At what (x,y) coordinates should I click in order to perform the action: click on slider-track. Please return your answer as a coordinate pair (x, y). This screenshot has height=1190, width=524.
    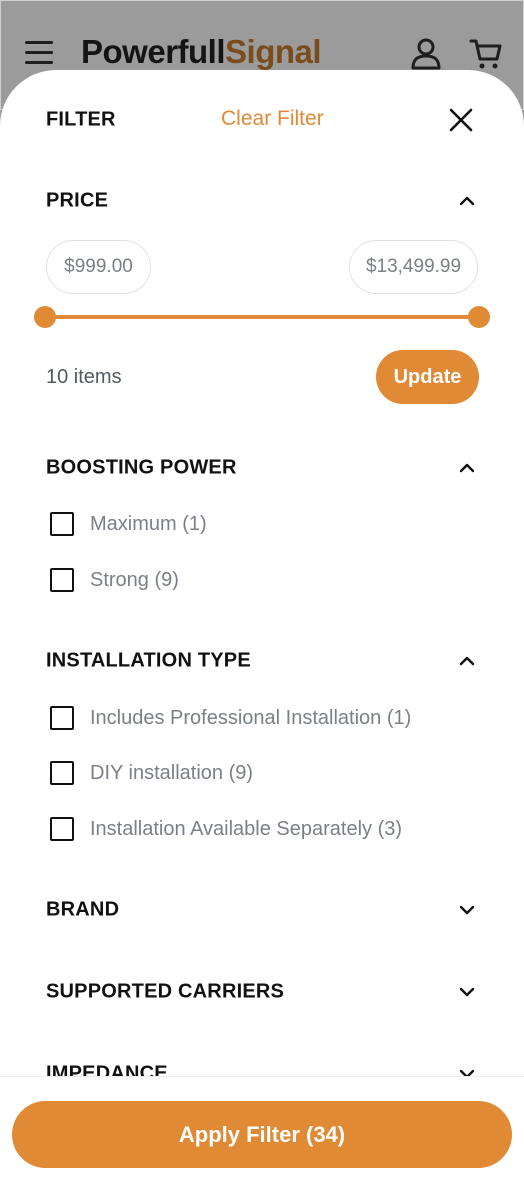
    Looking at the image, I should click on (262, 317).